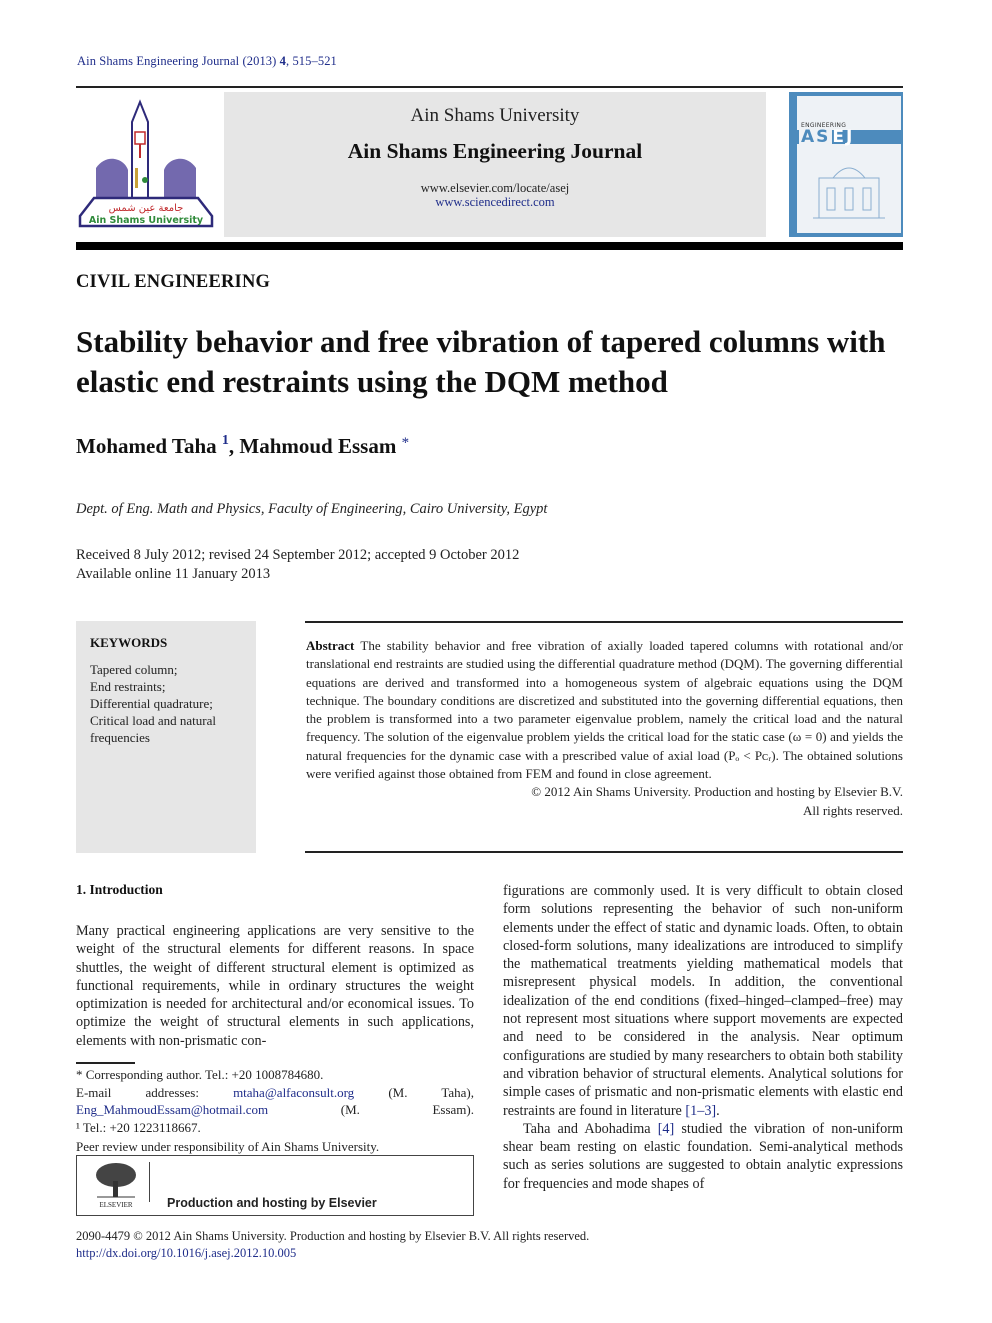 The image size is (992, 1323). Describe the element at coordinates (149, 1182) in the screenshot. I see `elsevier-separator` at that location.